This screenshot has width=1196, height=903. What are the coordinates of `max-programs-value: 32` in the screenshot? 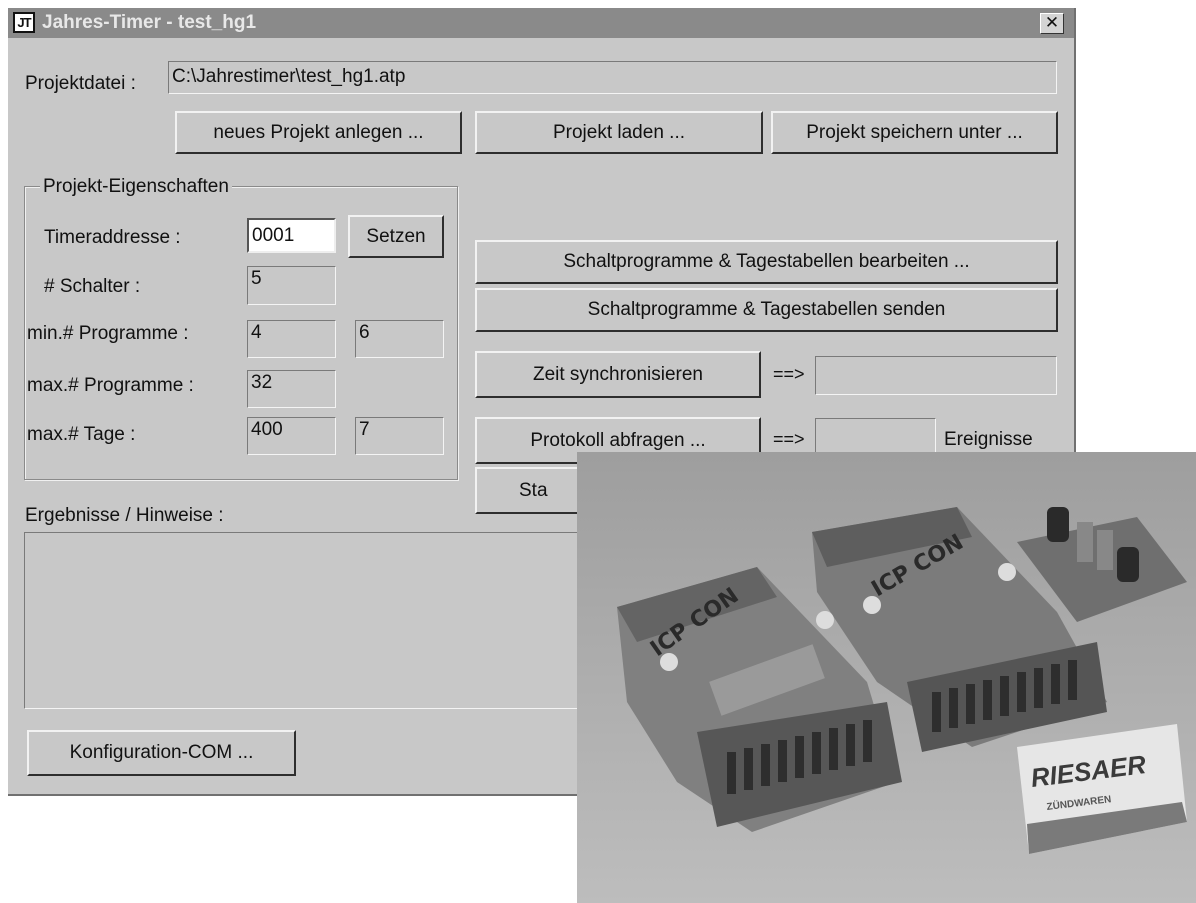 It's located at (291, 389).